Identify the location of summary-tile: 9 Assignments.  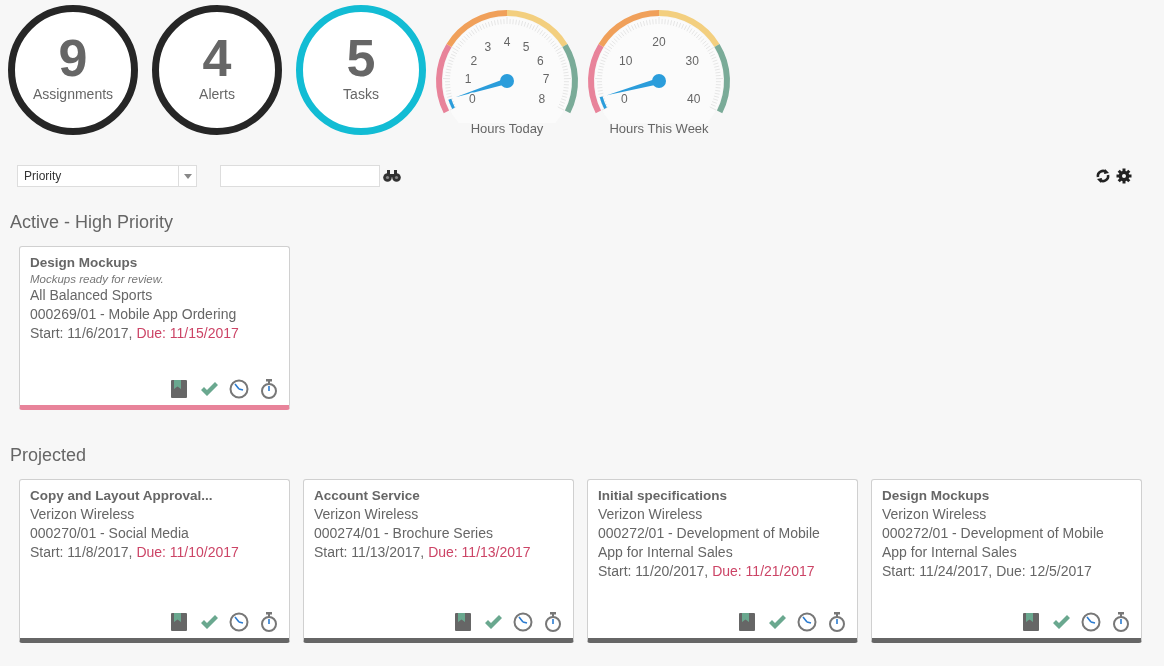
(73, 70).